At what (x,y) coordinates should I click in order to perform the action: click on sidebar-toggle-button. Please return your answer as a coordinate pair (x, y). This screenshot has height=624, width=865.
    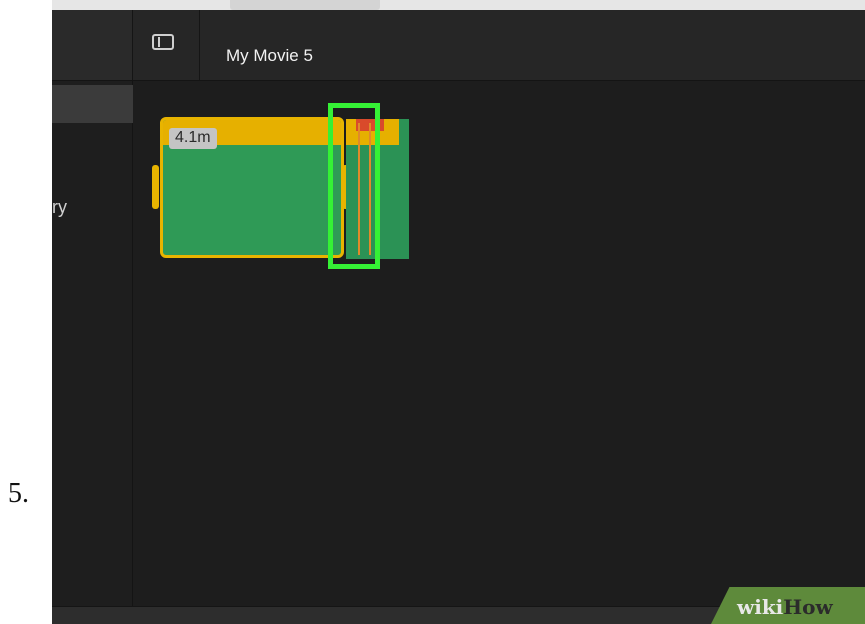
    Looking at the image, I should click on (166, 45).